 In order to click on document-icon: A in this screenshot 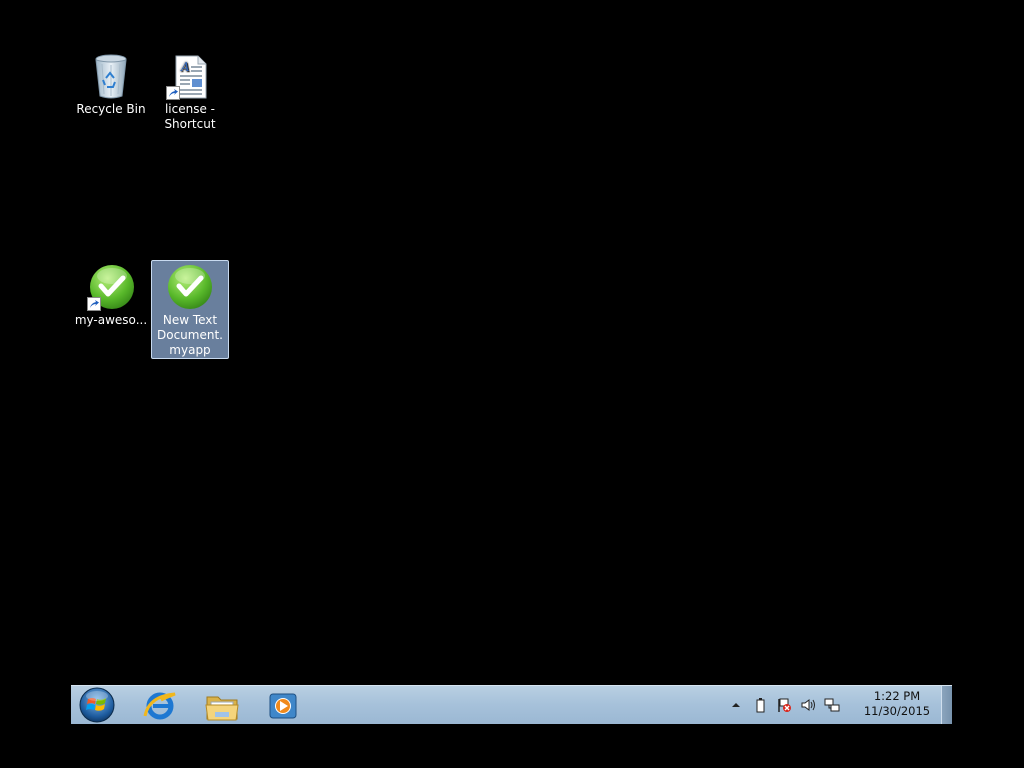, I will do `click(190, 76)`.